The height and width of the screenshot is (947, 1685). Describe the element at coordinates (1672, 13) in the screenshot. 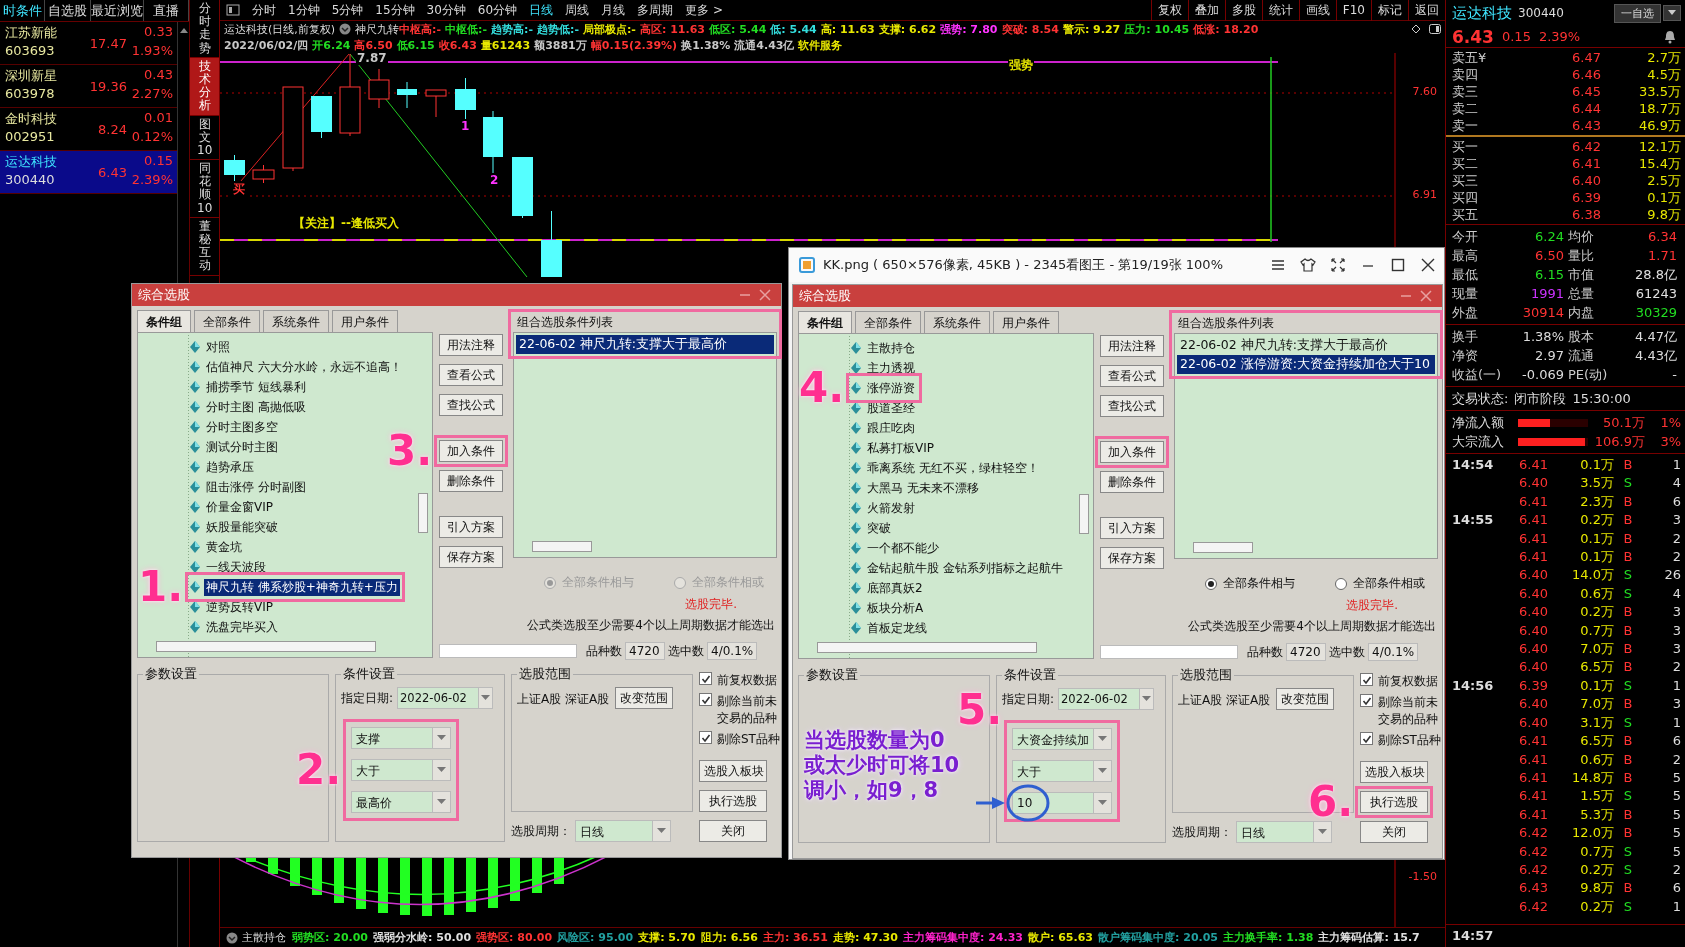

I see `dropdown-button` at that location.